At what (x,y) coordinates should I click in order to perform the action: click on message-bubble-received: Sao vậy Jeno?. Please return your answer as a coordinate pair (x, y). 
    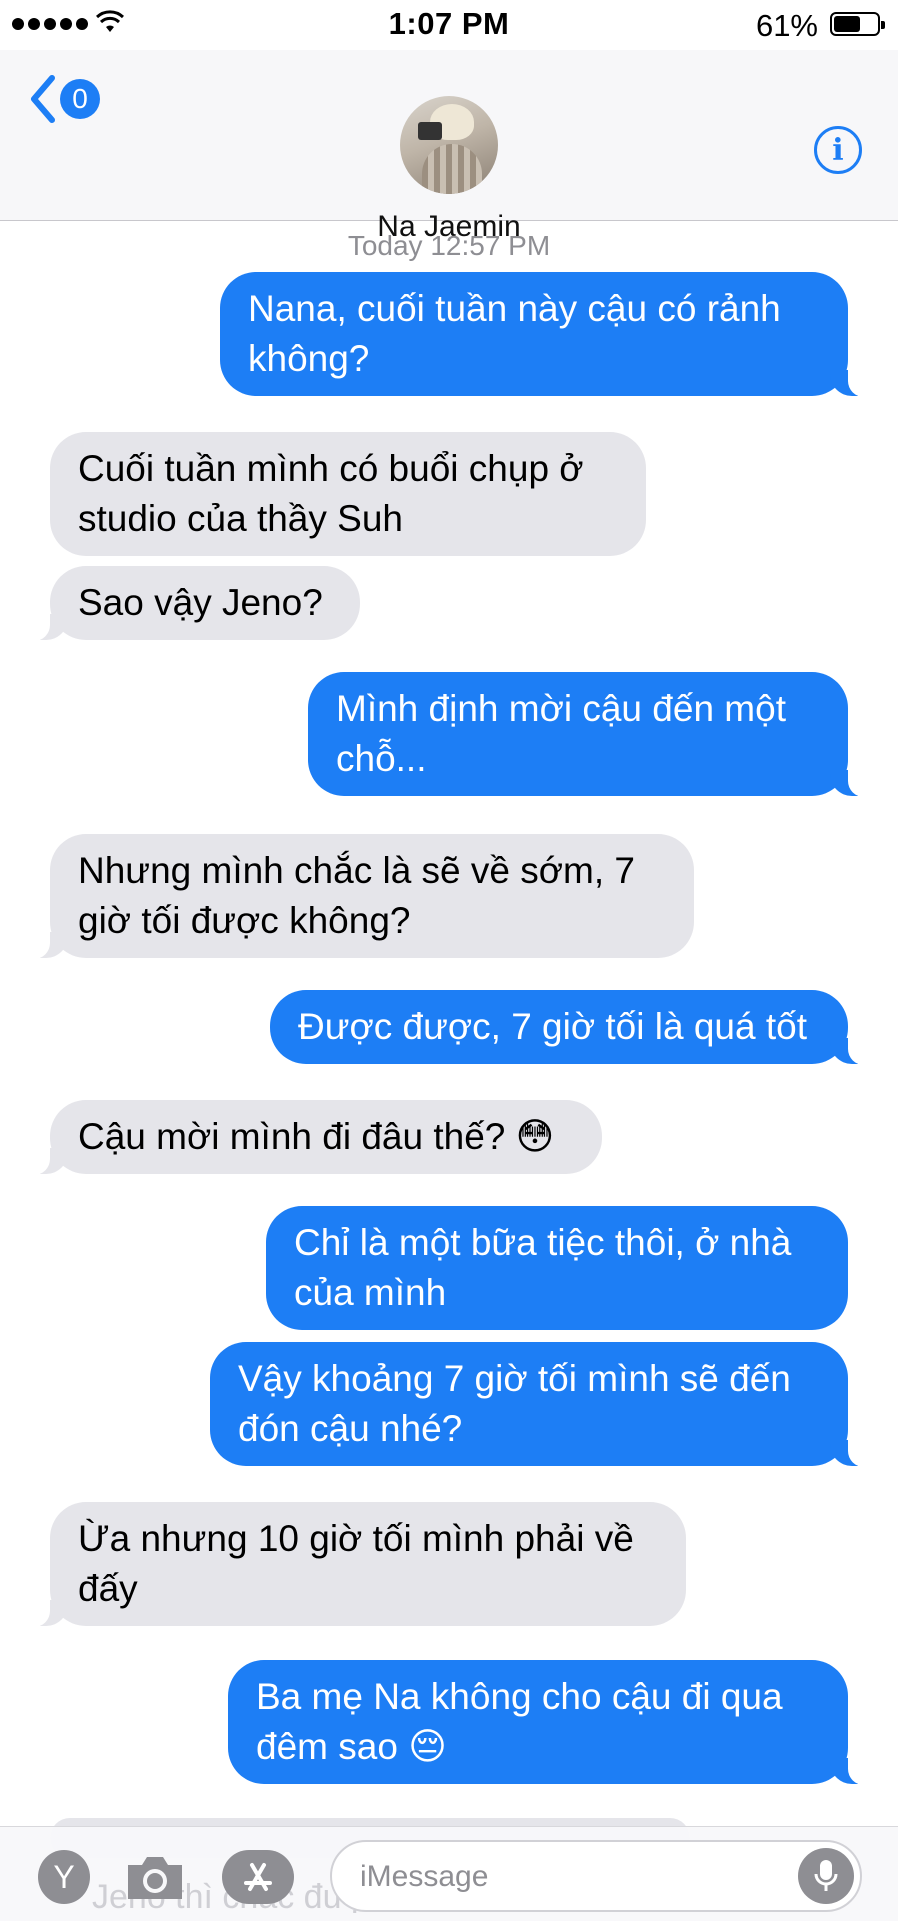
    Looking at the image, I should click on (193, 603).